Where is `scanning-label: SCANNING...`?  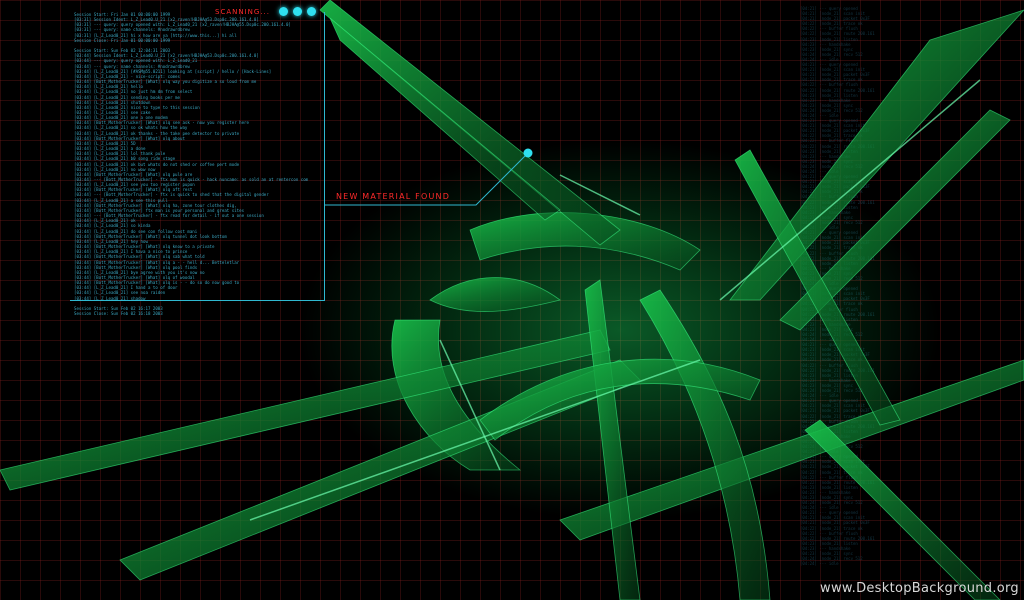
scanning-label: SCANNING... is located at coordinates (242, 12).